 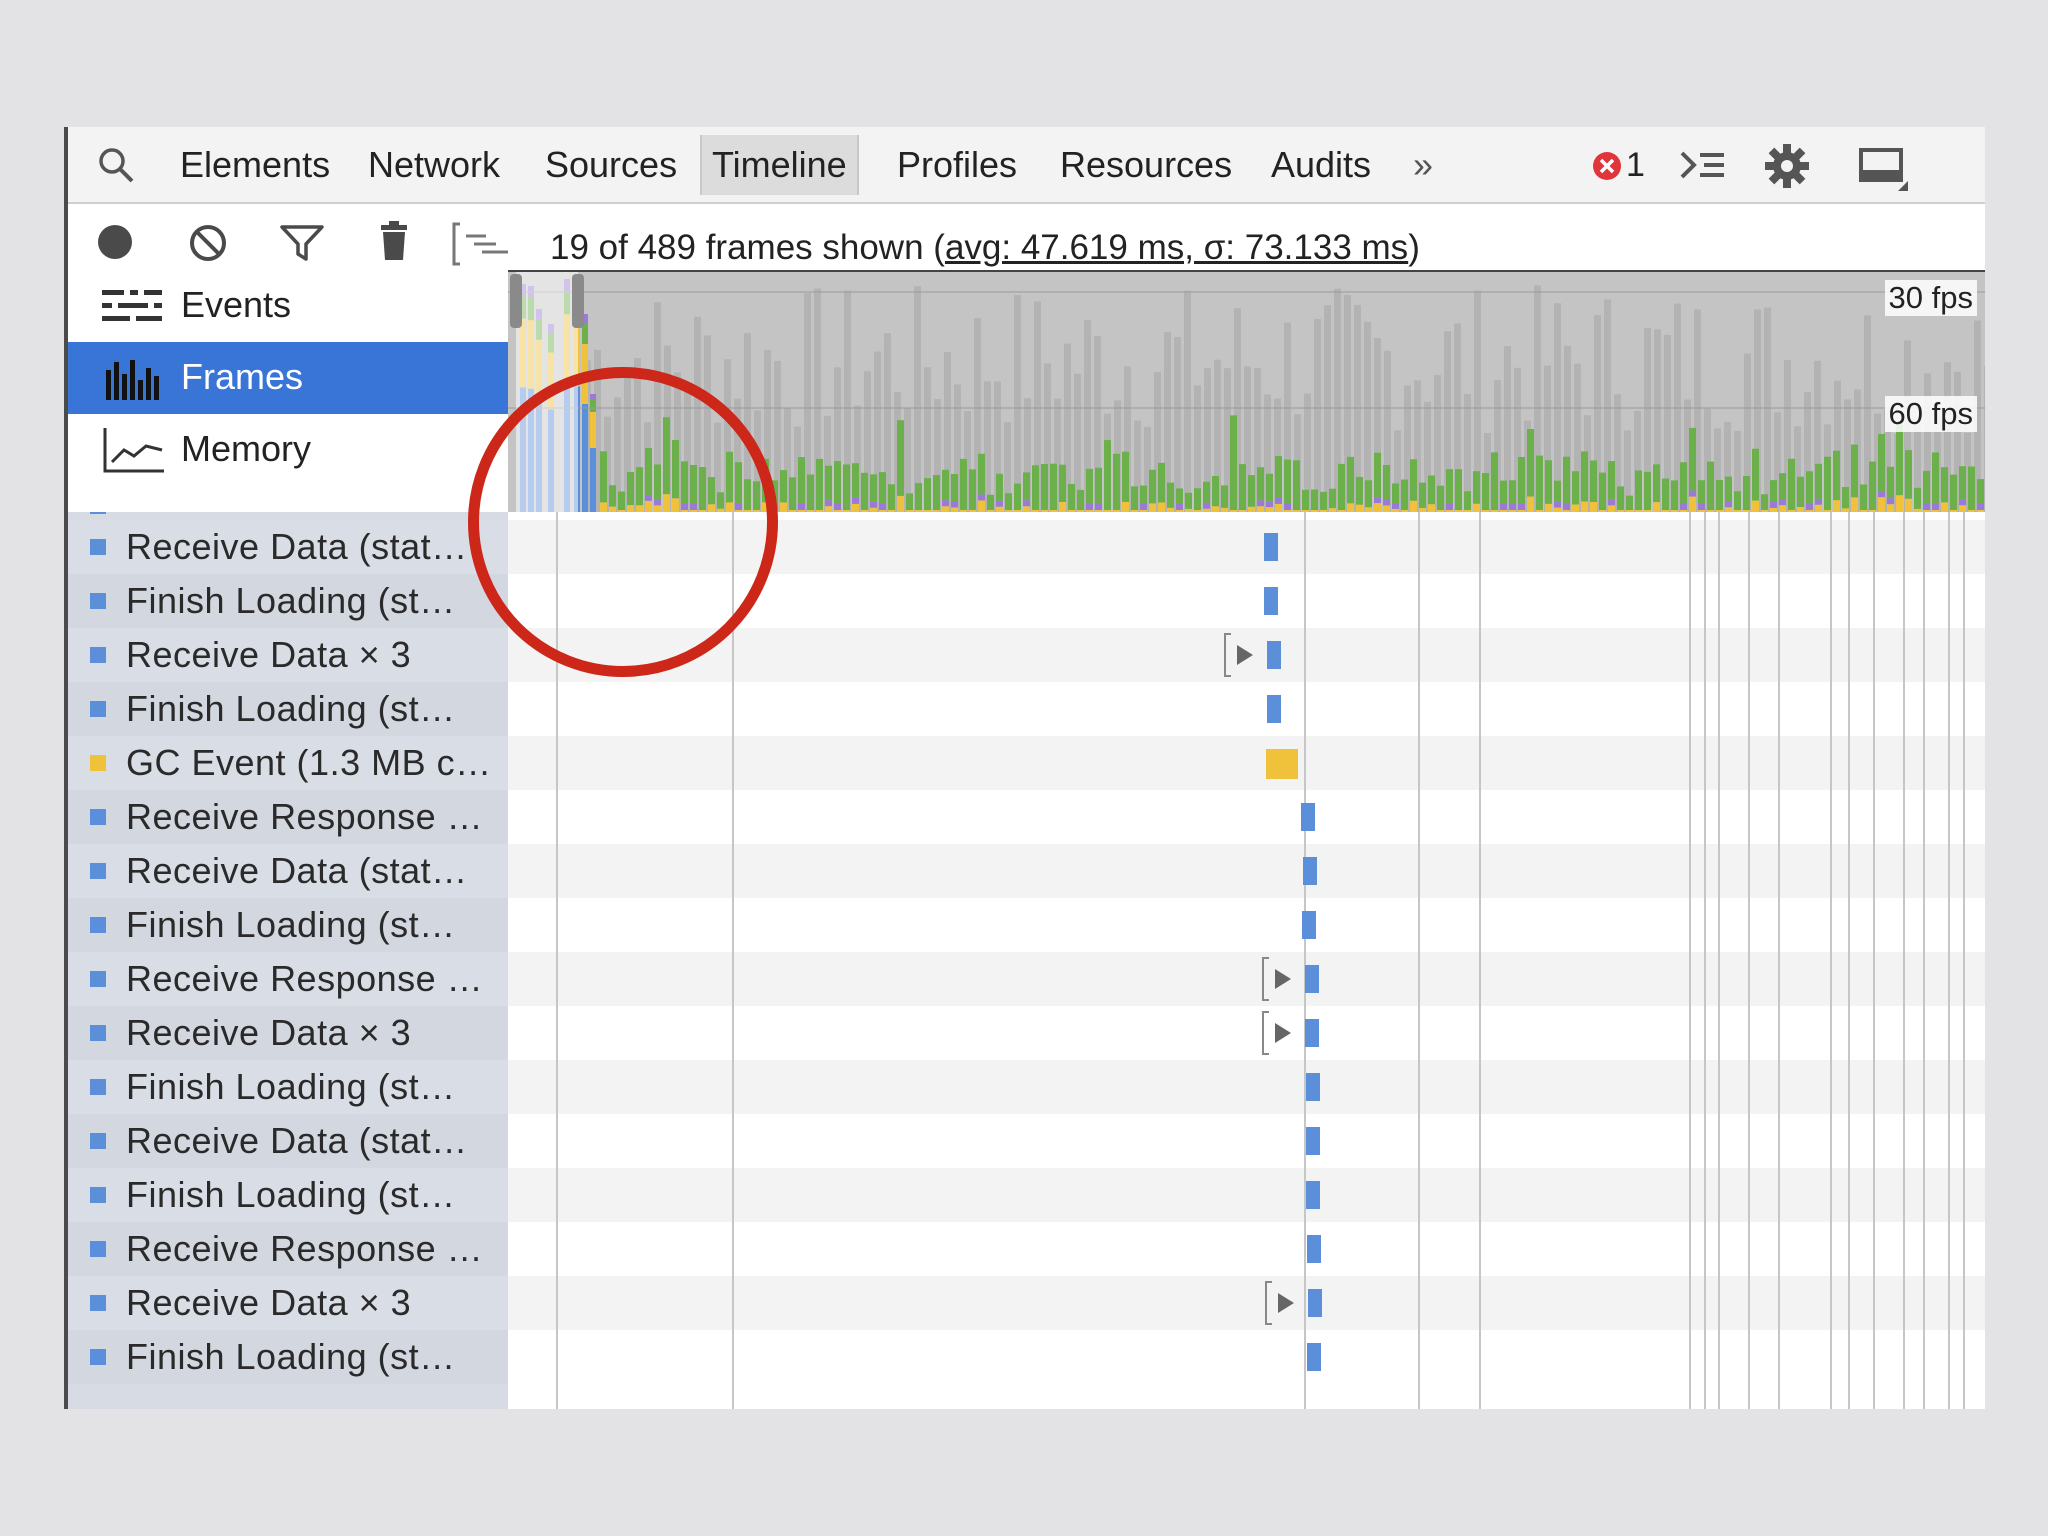 I want to click on more-tabs-button: », so click(x=1423, y=165).